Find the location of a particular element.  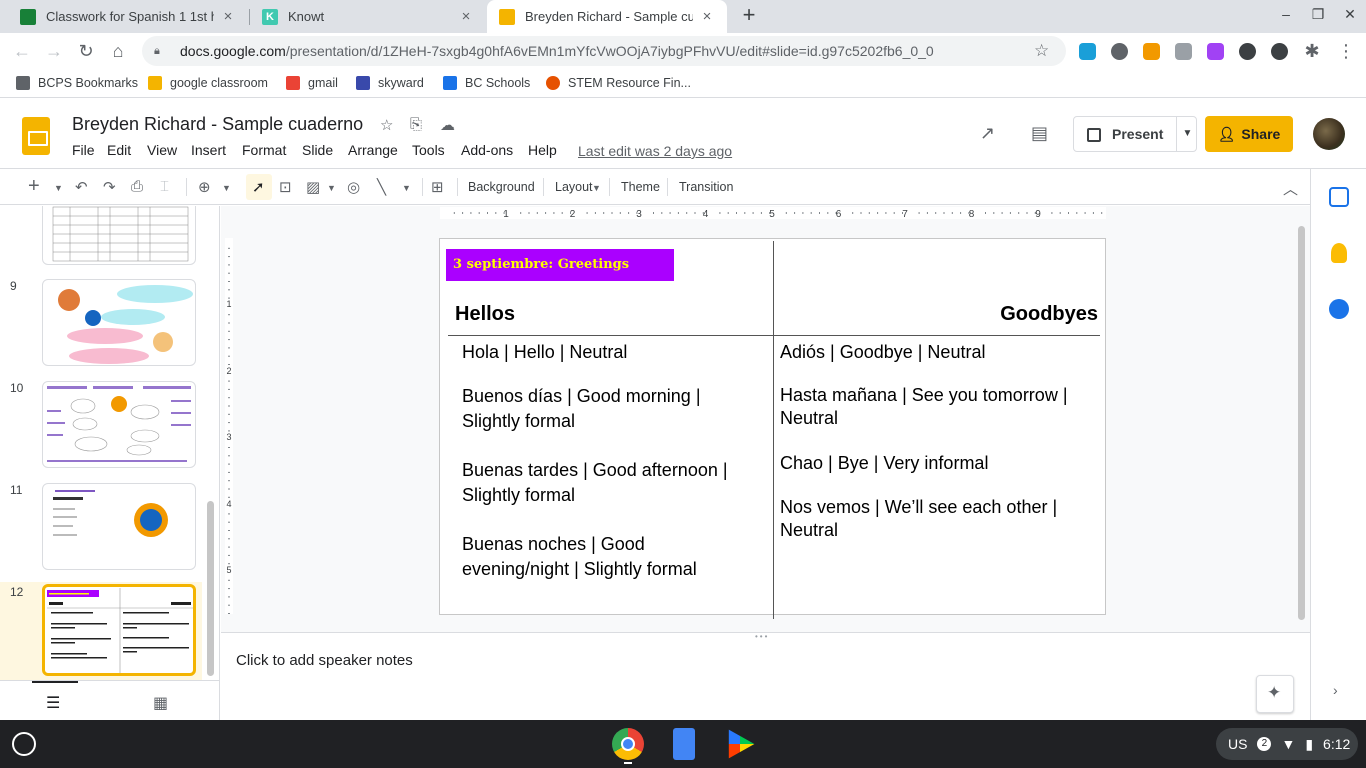

line-icon: ╲ is located at coordinates (381, 187).